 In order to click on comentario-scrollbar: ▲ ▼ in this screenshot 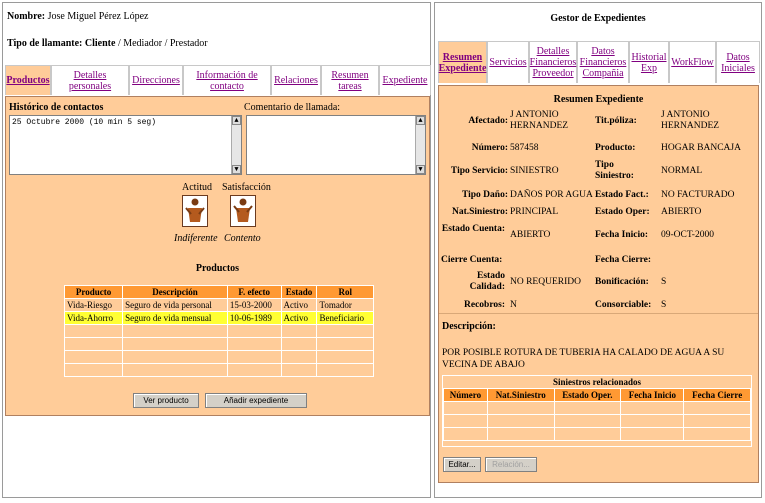, I will do `click(420, 145)`.